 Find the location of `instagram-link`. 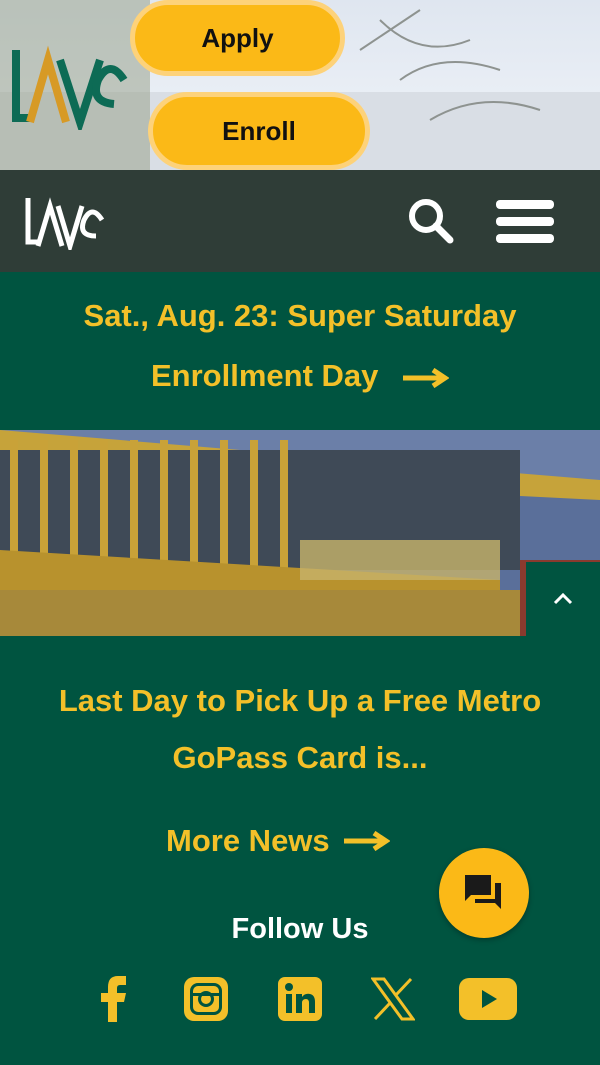

instagram-link is located at coordinates (206, 999).